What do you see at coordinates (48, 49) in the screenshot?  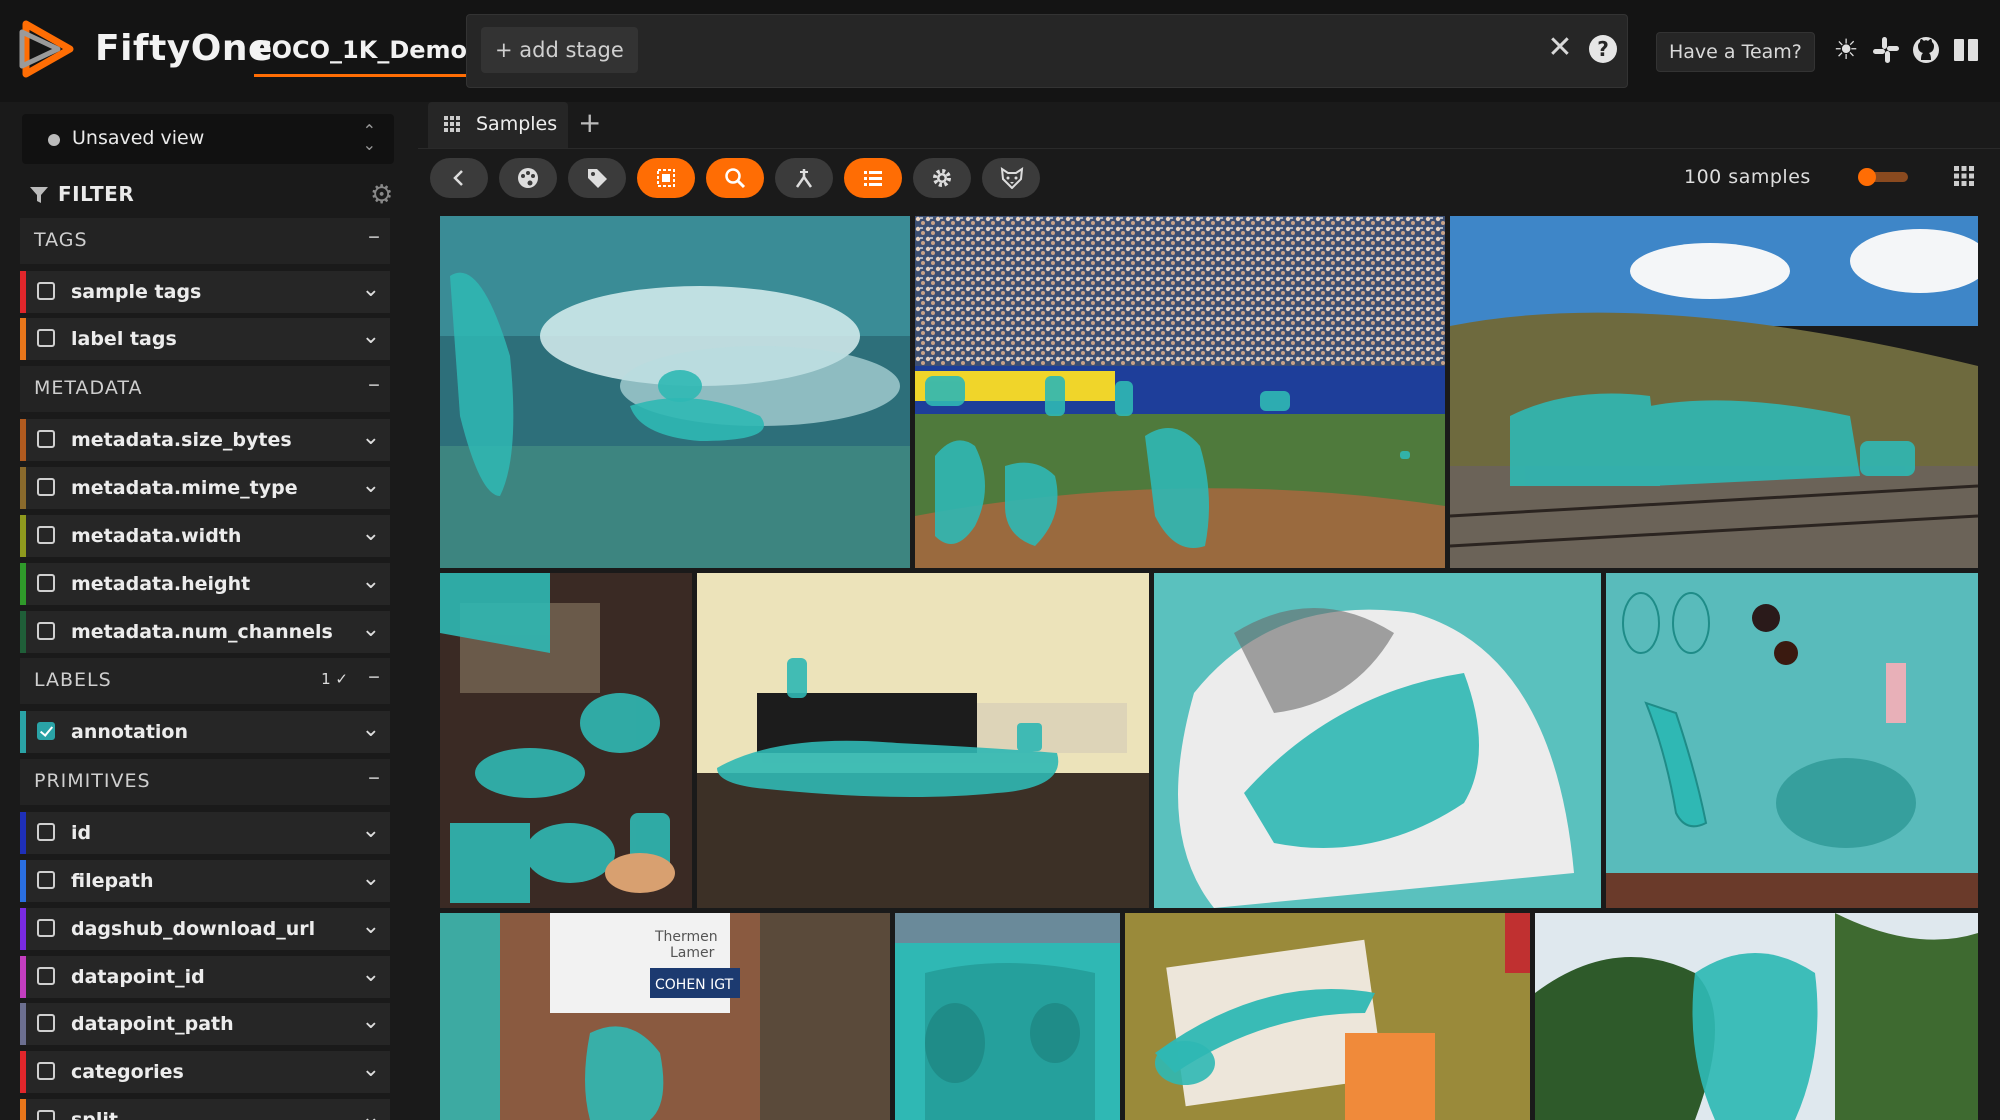 I see `fiftyone-logo-icon` at bounding box center [48, 49].